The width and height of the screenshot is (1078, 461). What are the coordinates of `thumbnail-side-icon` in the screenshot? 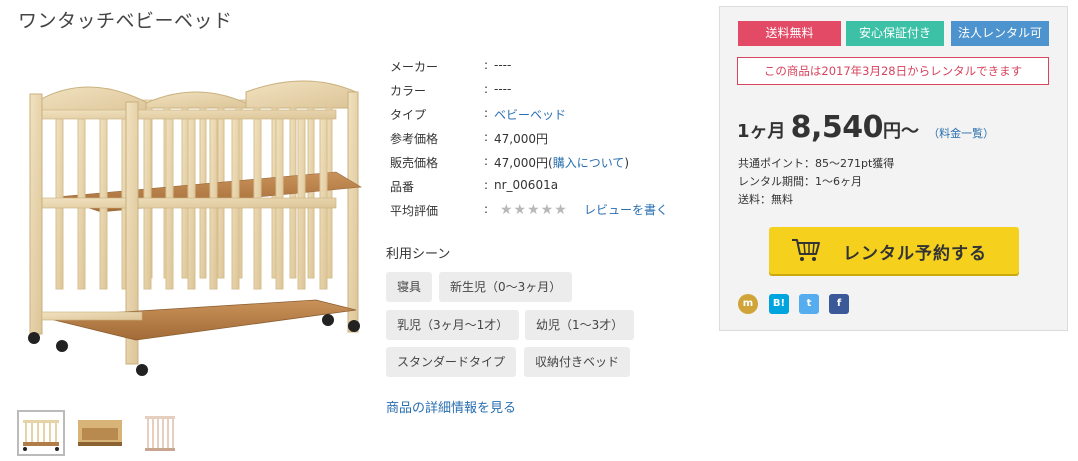 It's located at (160, 433).